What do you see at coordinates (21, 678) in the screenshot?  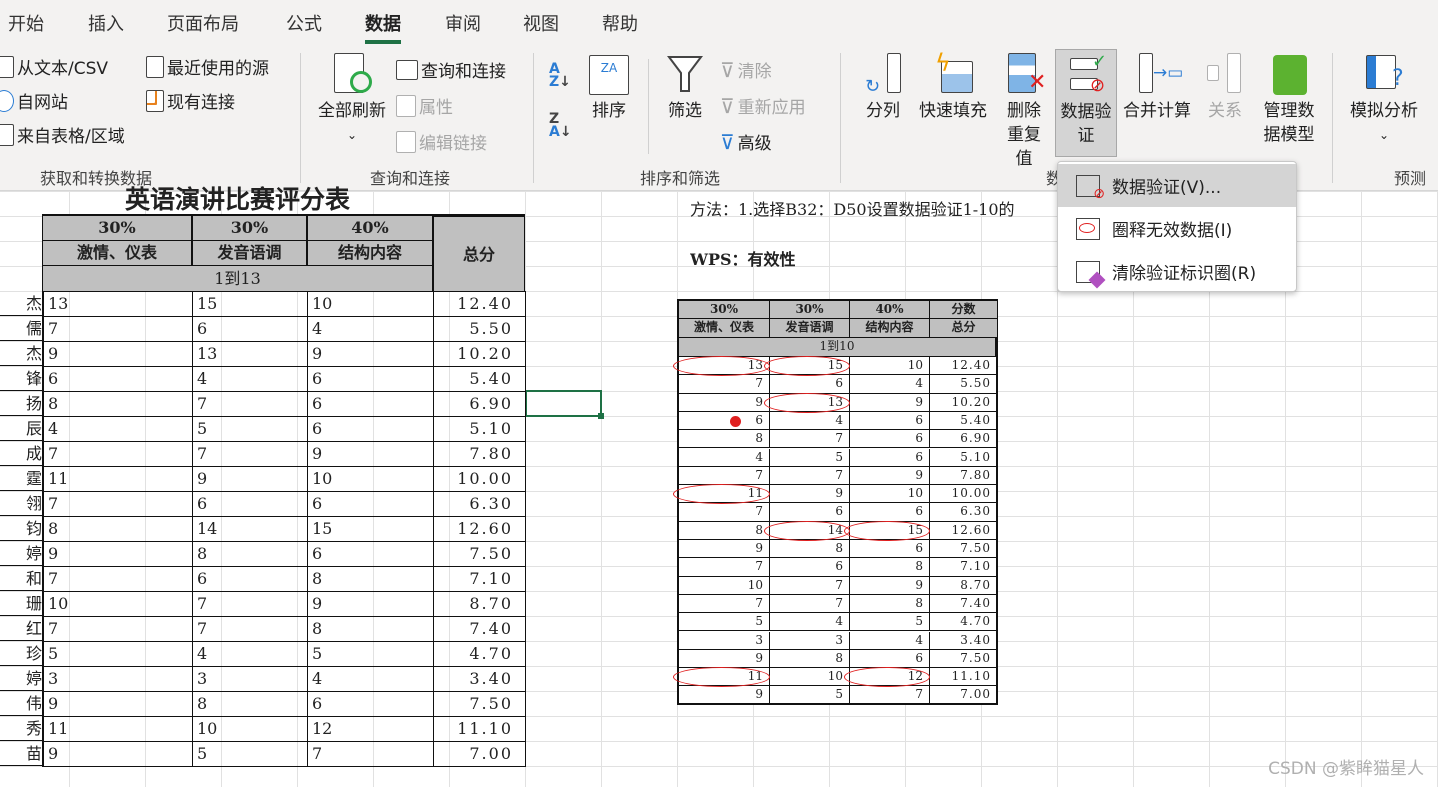 I see `name-cell: 婷` at bounding box center [21, 678].